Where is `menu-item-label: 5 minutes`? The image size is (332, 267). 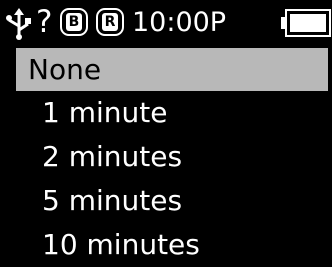
menu-item-label: 5 minutes is located at coordinates (112, 200).